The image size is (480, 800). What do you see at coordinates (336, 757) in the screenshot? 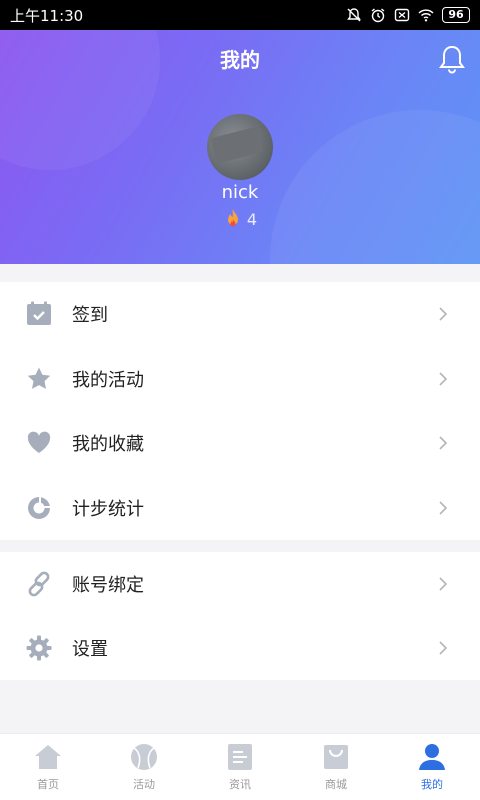
I see `bag-icon` at bounding box center [336, 757].